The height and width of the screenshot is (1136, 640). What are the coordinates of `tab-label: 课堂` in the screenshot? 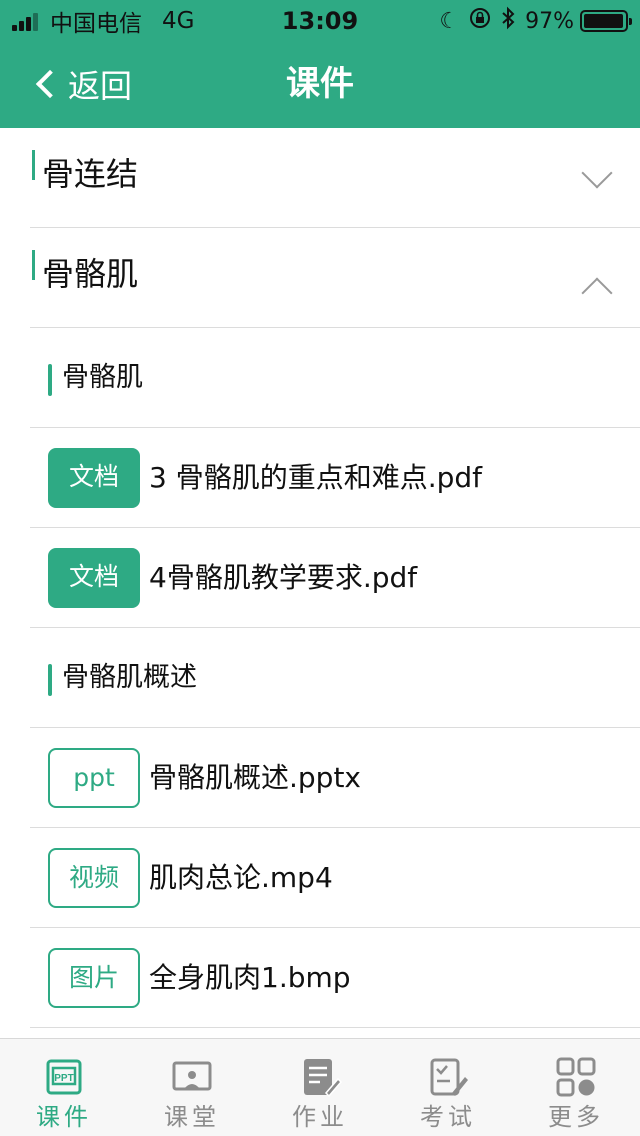 It's located at (192, 1117).